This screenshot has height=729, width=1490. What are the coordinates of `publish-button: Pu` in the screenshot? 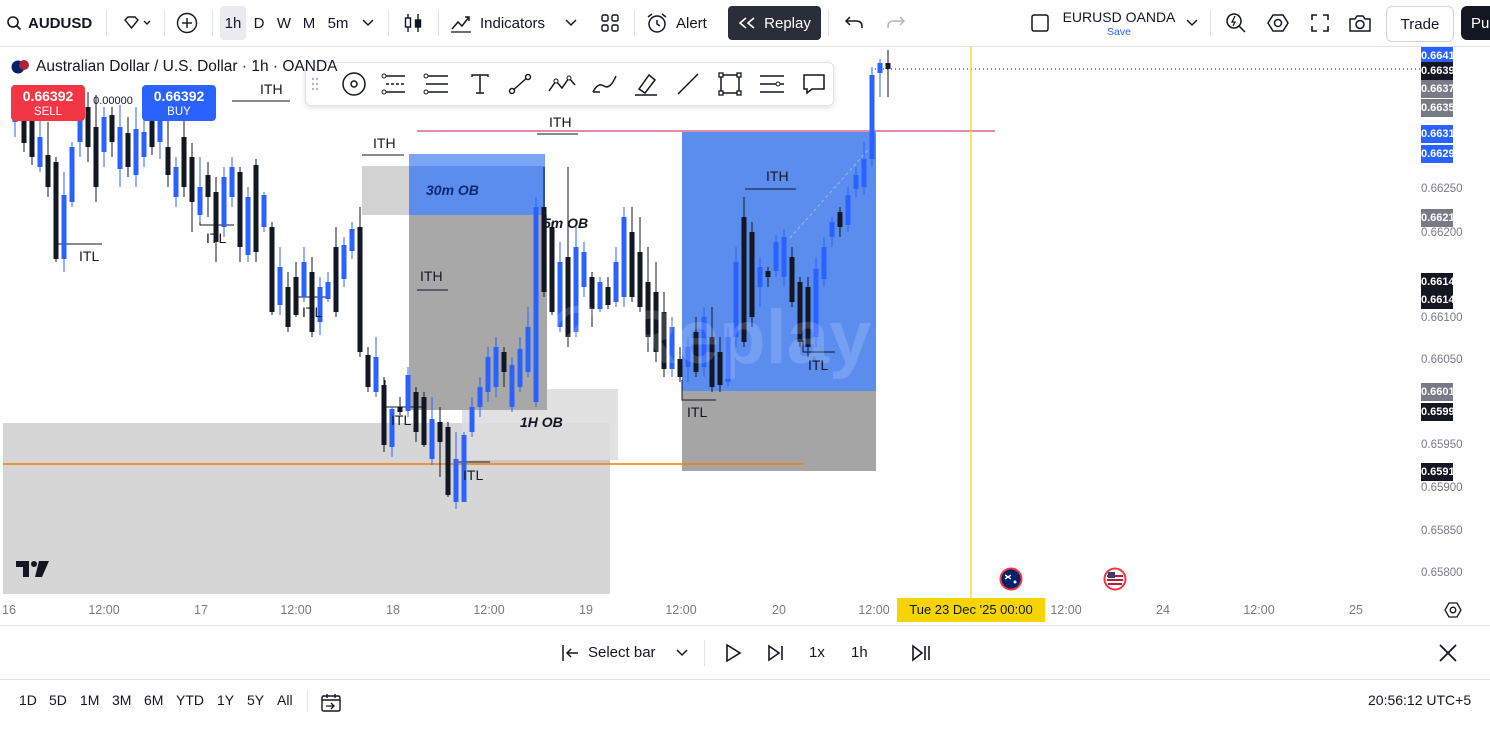 It's located at (1475, 23).